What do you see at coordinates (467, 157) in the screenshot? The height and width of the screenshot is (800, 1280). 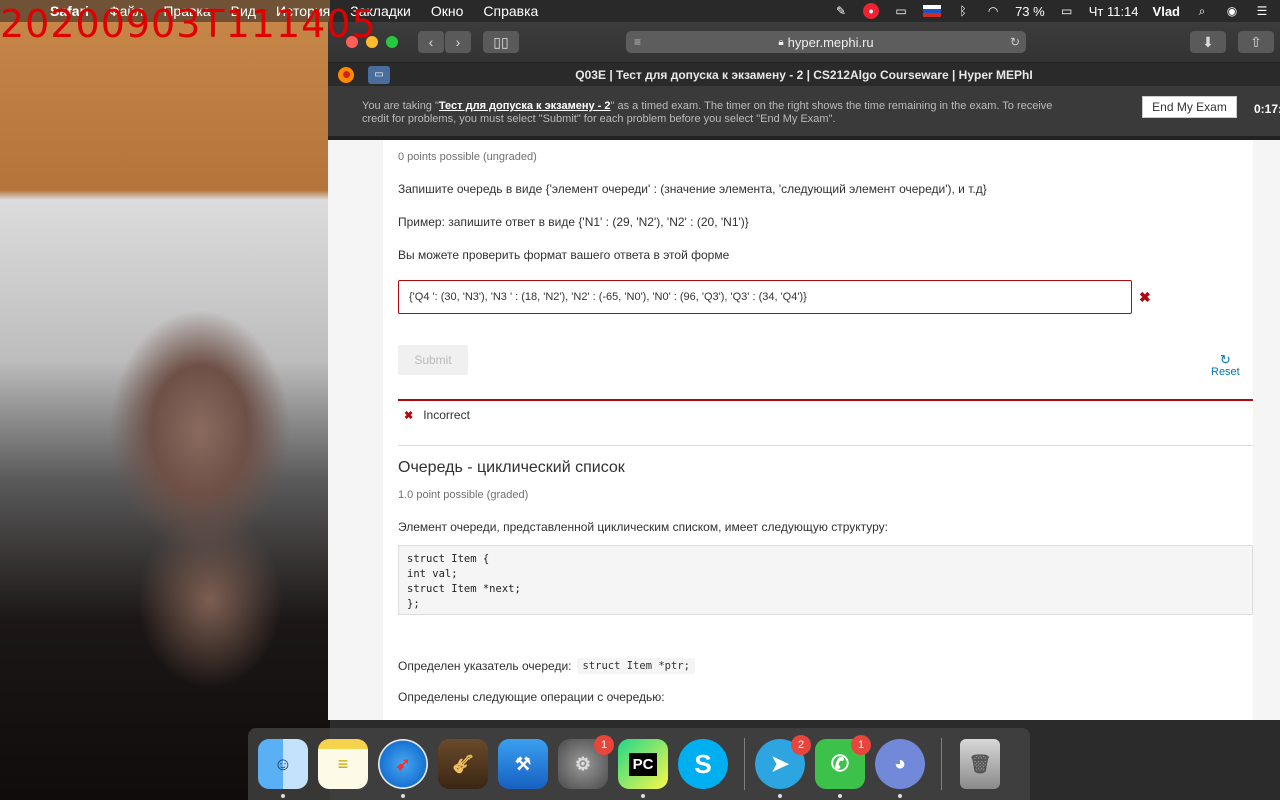 I see `problem1-points: 0 points possible (ungraded)` at bounding box center [467, 157].